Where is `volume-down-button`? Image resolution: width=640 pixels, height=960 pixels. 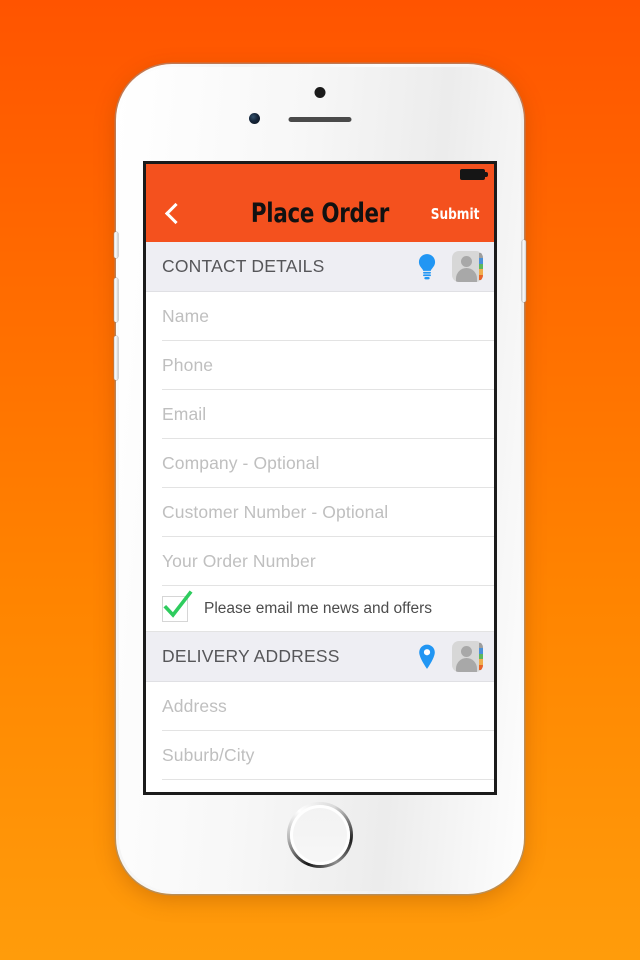
volume-down-button is located at coordinates (116, 358).